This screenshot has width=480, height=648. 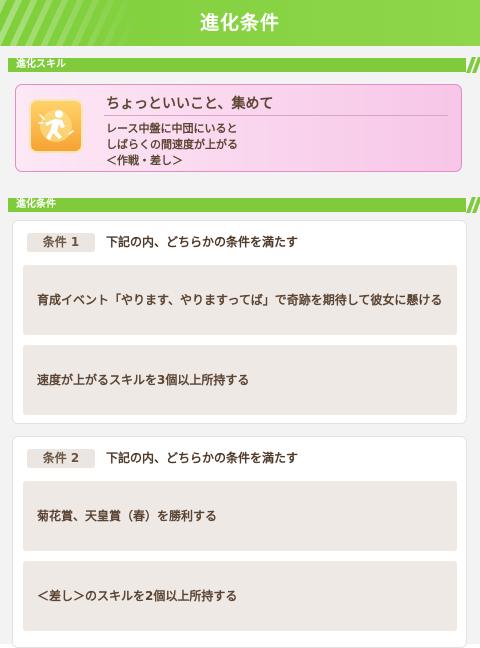 What do you see at coordinates (61, 242) in the screenshot?
I see `condition-tag: 条件 1` at bounding box center [61, 242].